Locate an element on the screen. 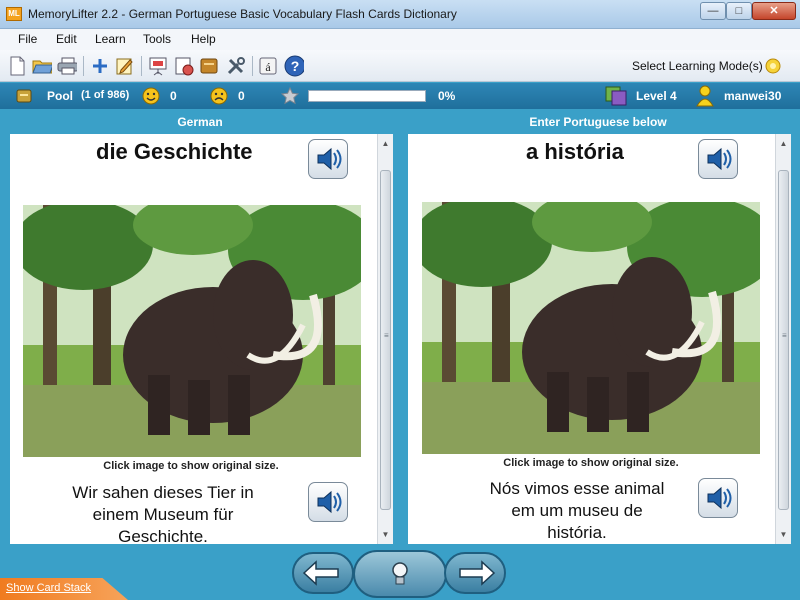  previous-card-button is located at coordinates (323, 573).